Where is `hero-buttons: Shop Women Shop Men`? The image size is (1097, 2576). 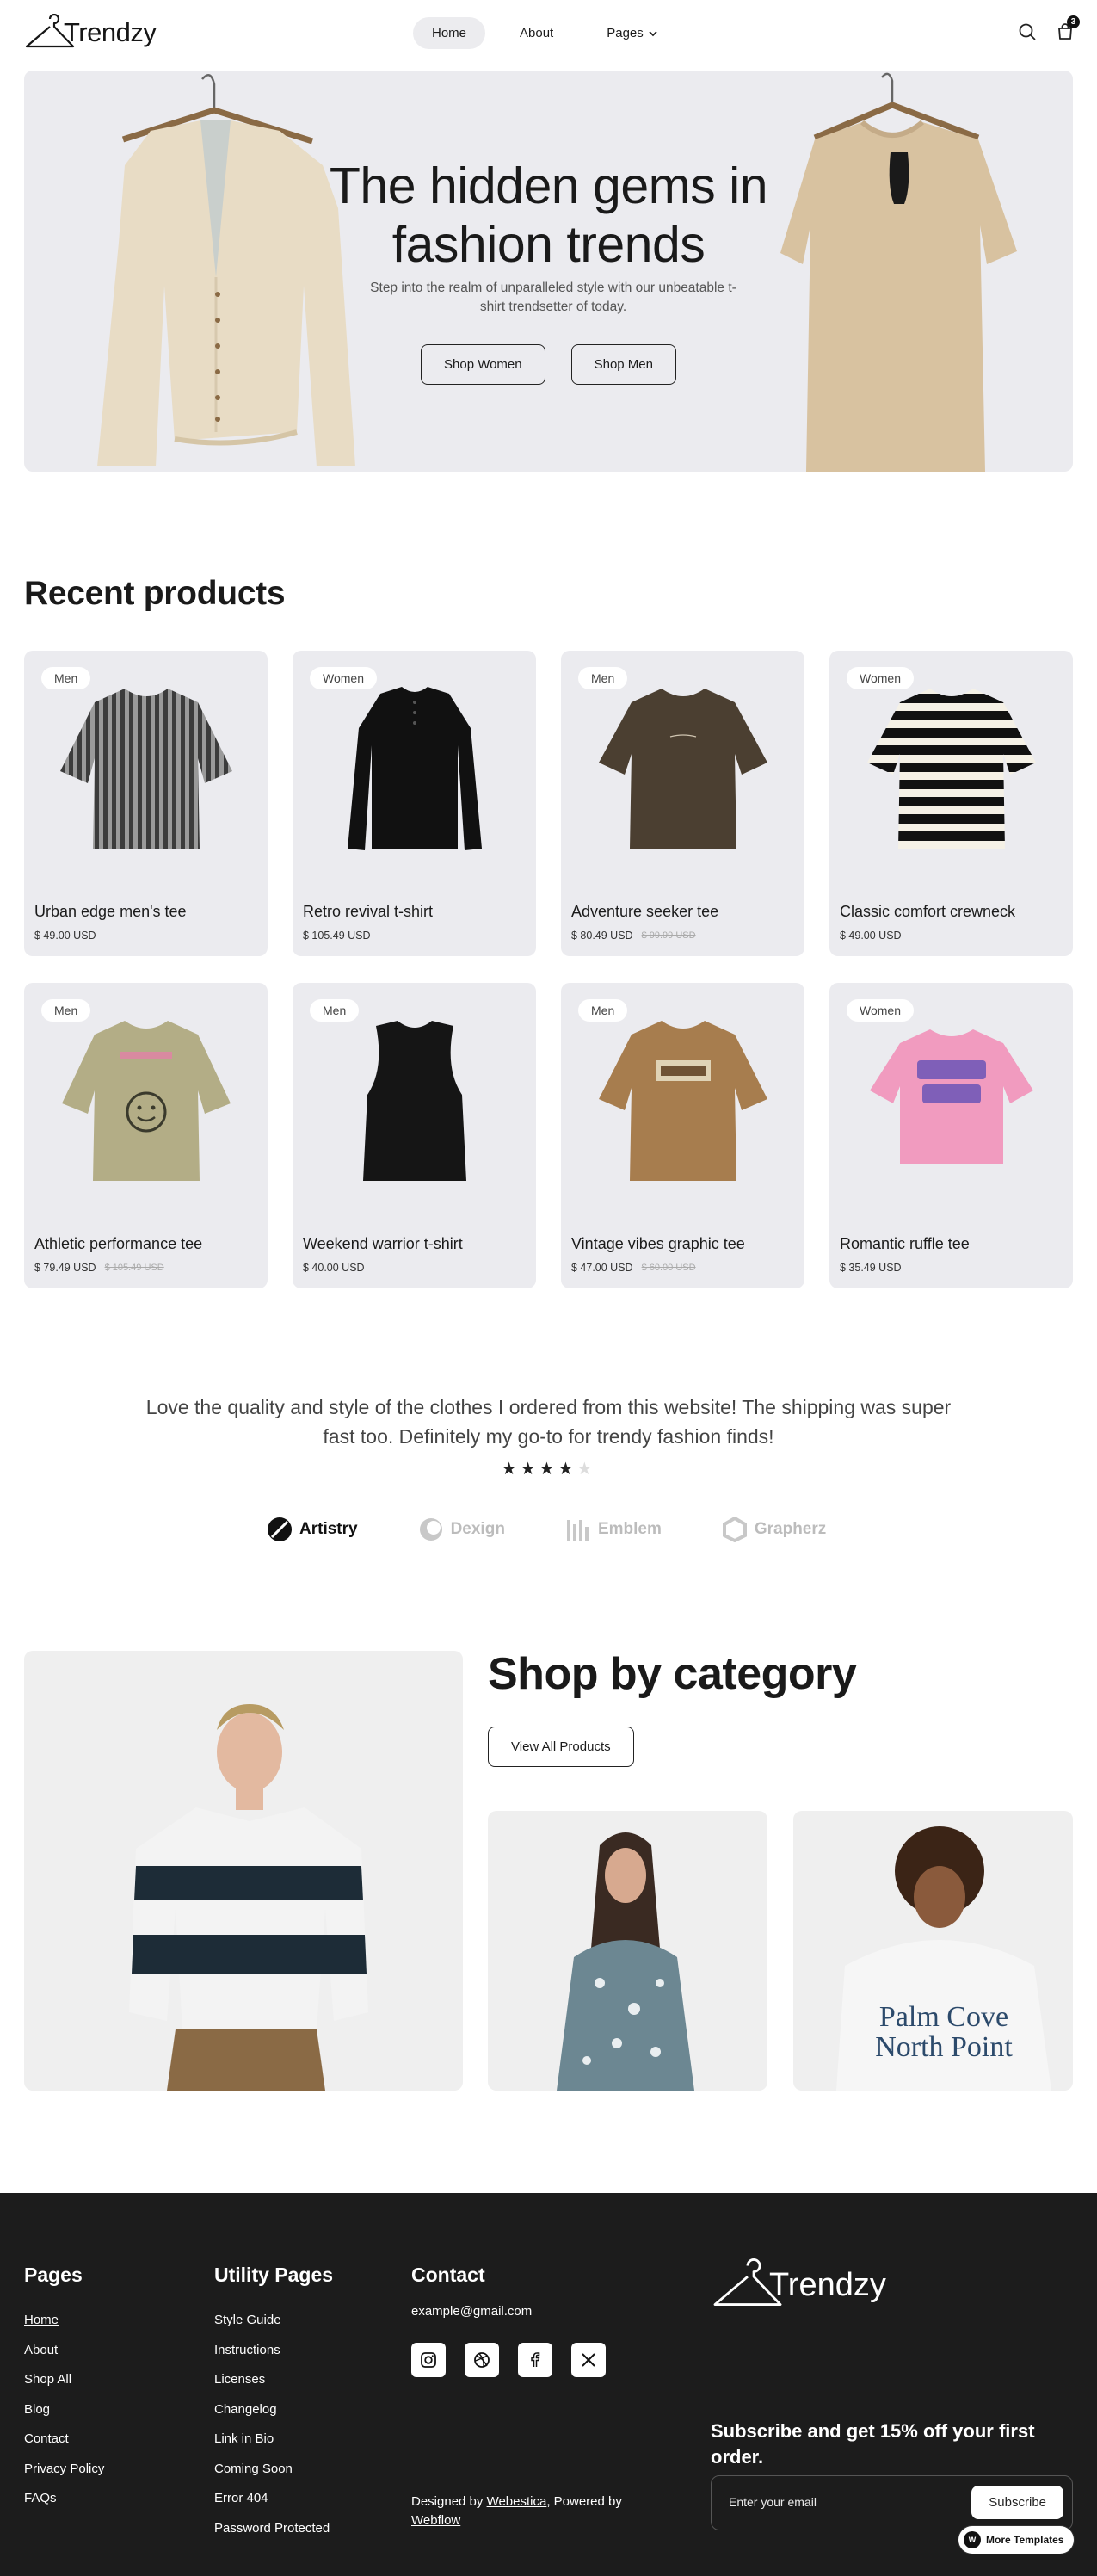 hero-buttons: Shop Women Shop Men is located at coordinates (548, 364).